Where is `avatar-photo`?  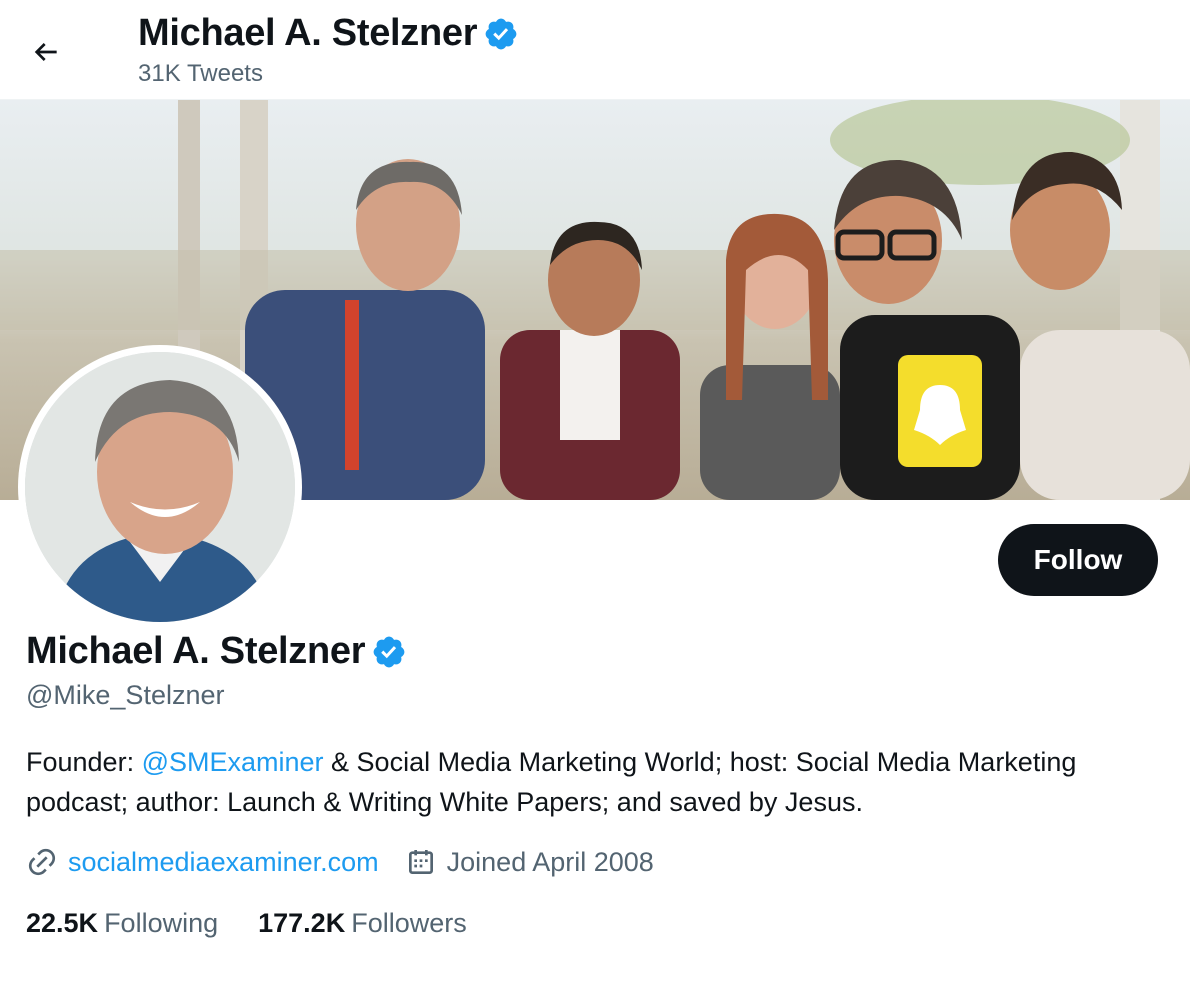 avatar-photo is located at coordinates (160, 487).